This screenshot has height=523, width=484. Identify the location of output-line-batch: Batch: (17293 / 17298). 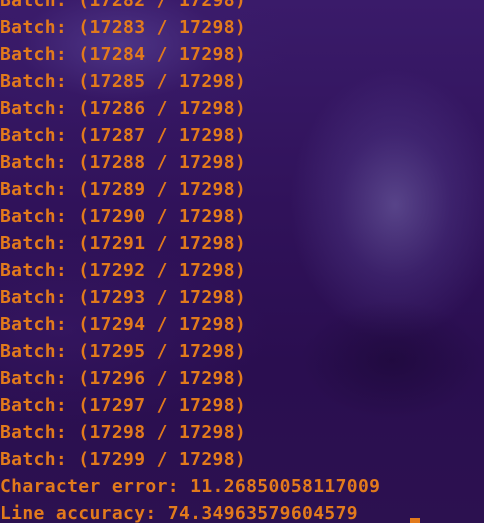
(123, 297).